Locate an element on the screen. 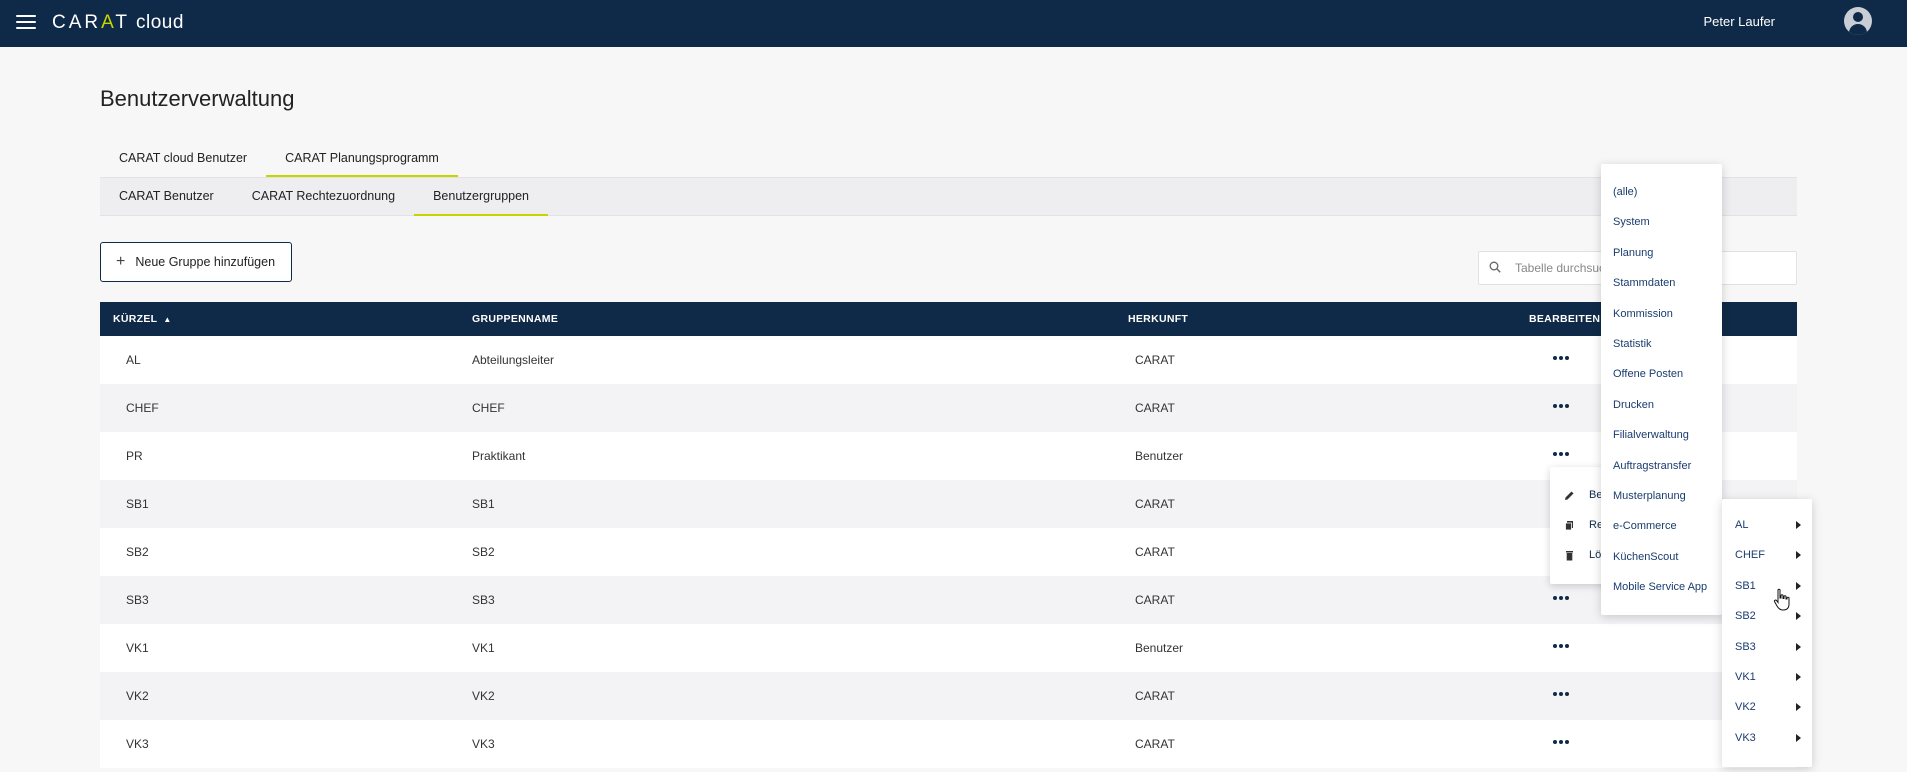 The width and height of the screenshot is (1907, 772). context-item-delete: Lö is located at coordinates (1582, 555).